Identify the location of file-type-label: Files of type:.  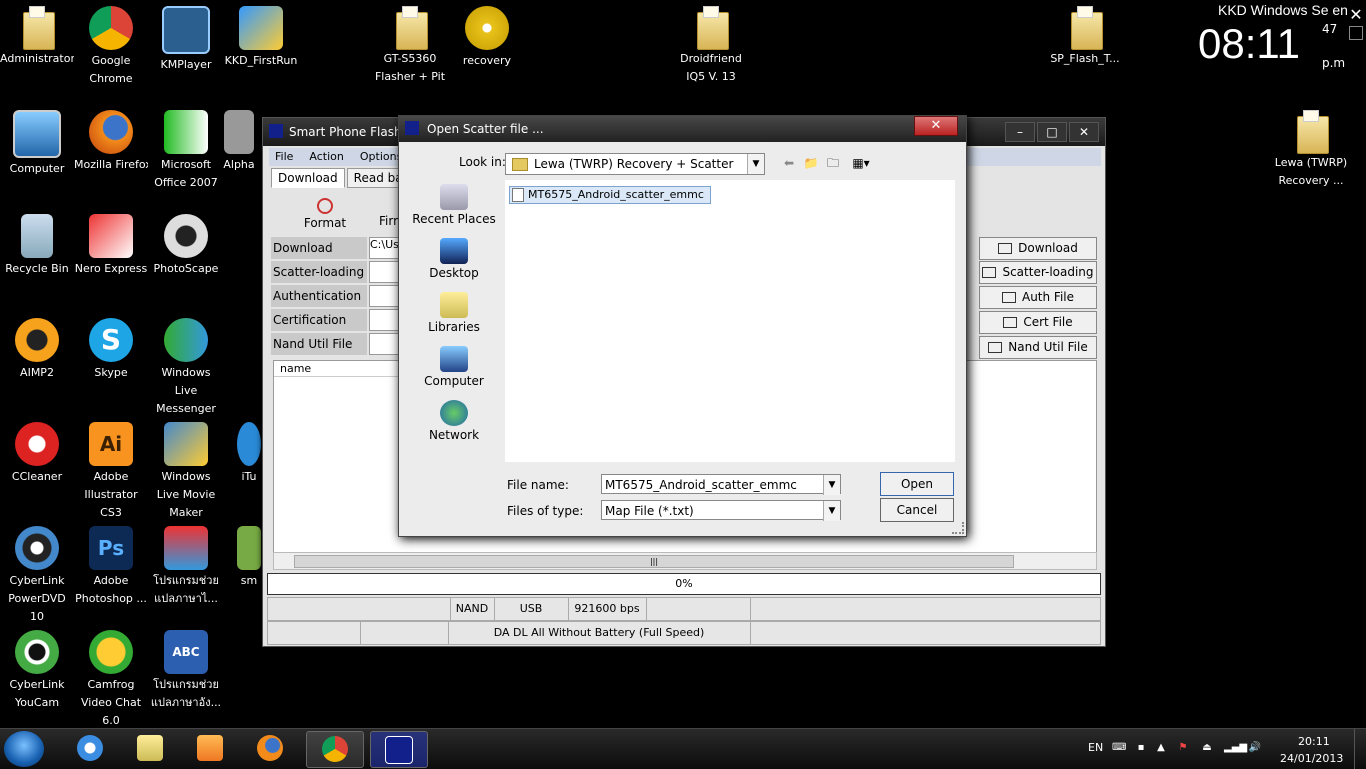
(545, 511).